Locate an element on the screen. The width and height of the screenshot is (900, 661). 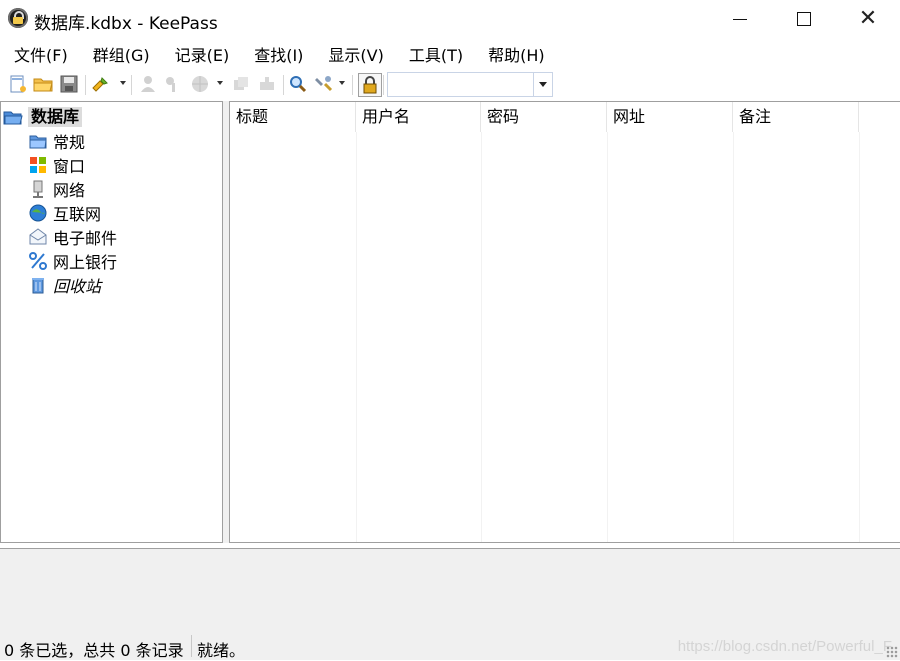
open-database-icon is located at coordinates (43, 85).